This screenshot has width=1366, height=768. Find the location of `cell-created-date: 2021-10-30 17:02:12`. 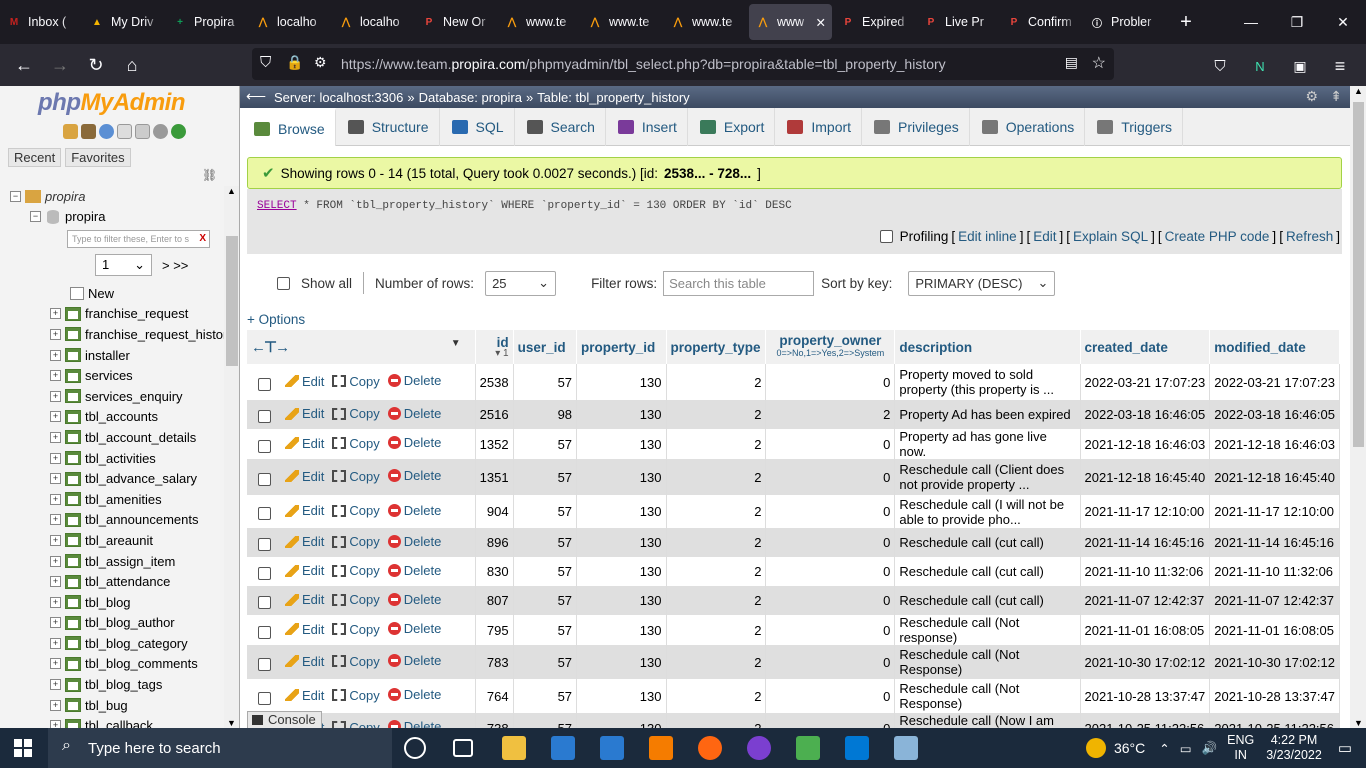

cell-created-date: 2021-10-30 17:02:12 is located at coordinates (1145, 662).